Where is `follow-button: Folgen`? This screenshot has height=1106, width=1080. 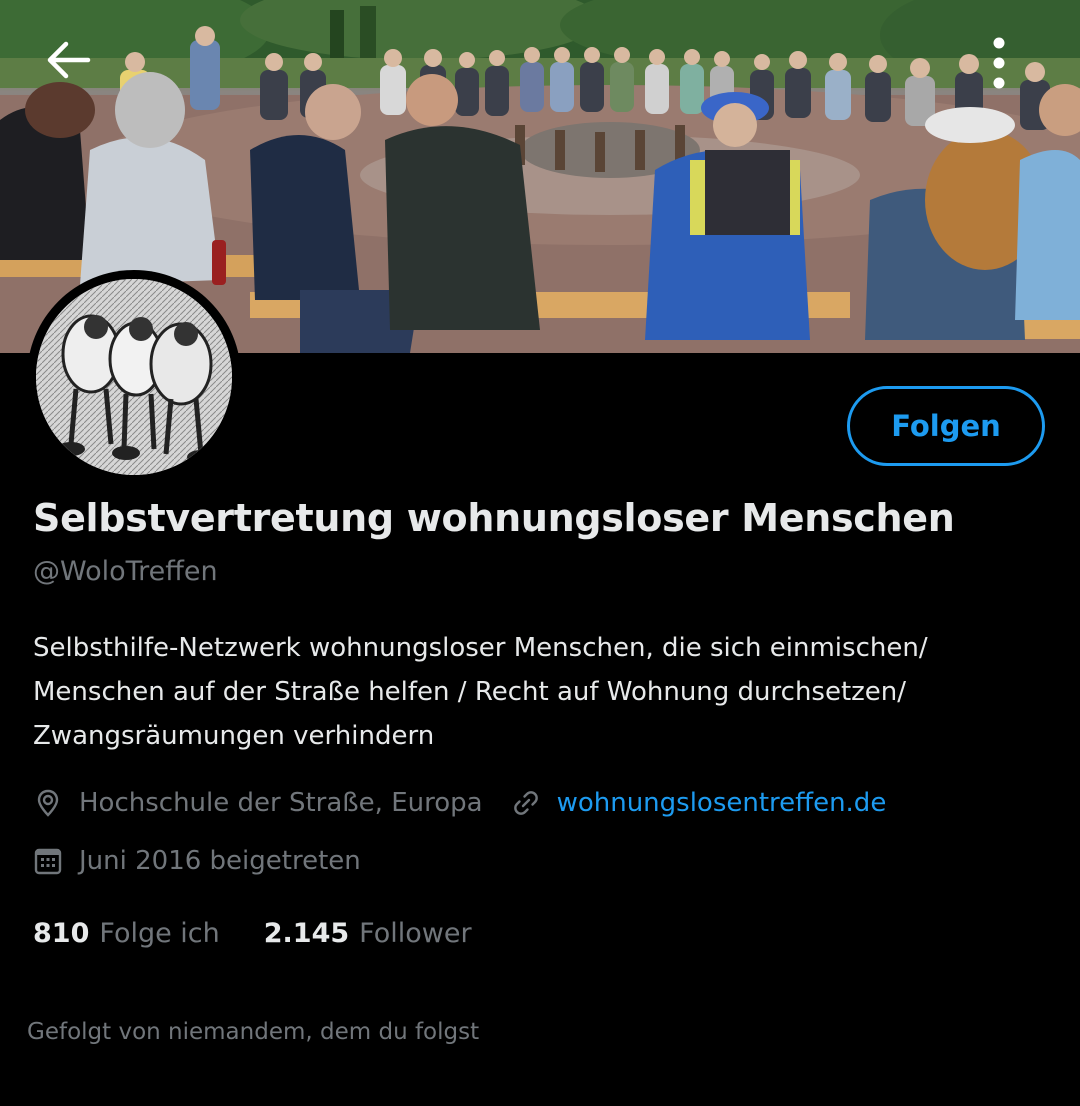 follow-button: Folgen is located at coordinates (946, 426).